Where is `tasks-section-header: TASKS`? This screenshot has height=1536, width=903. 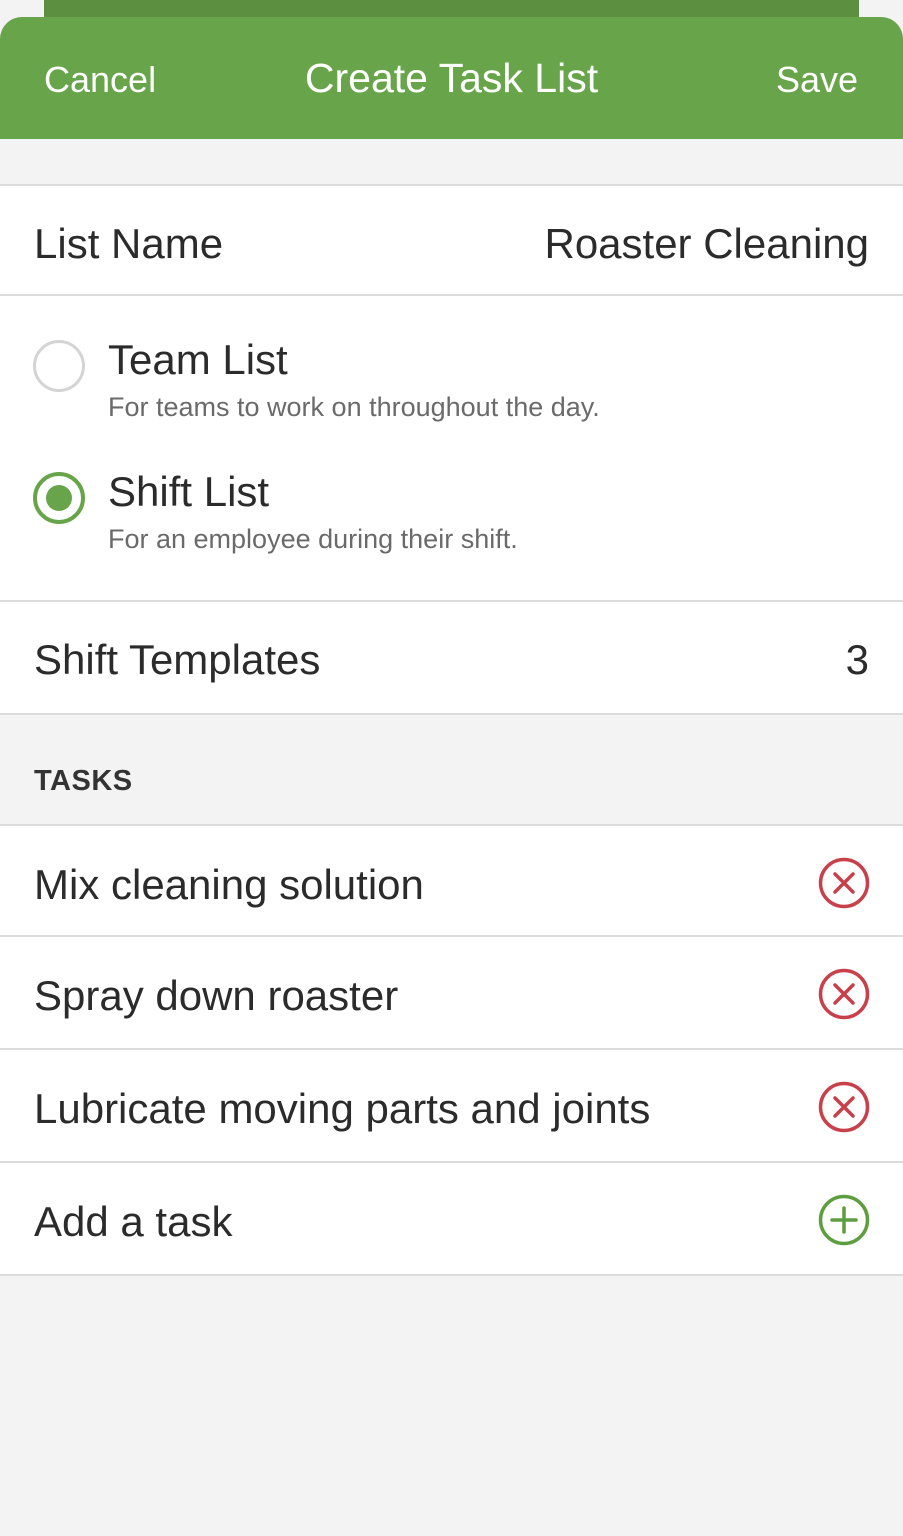 tasks-section-header: TASKS is located at coordinates (83, 781).